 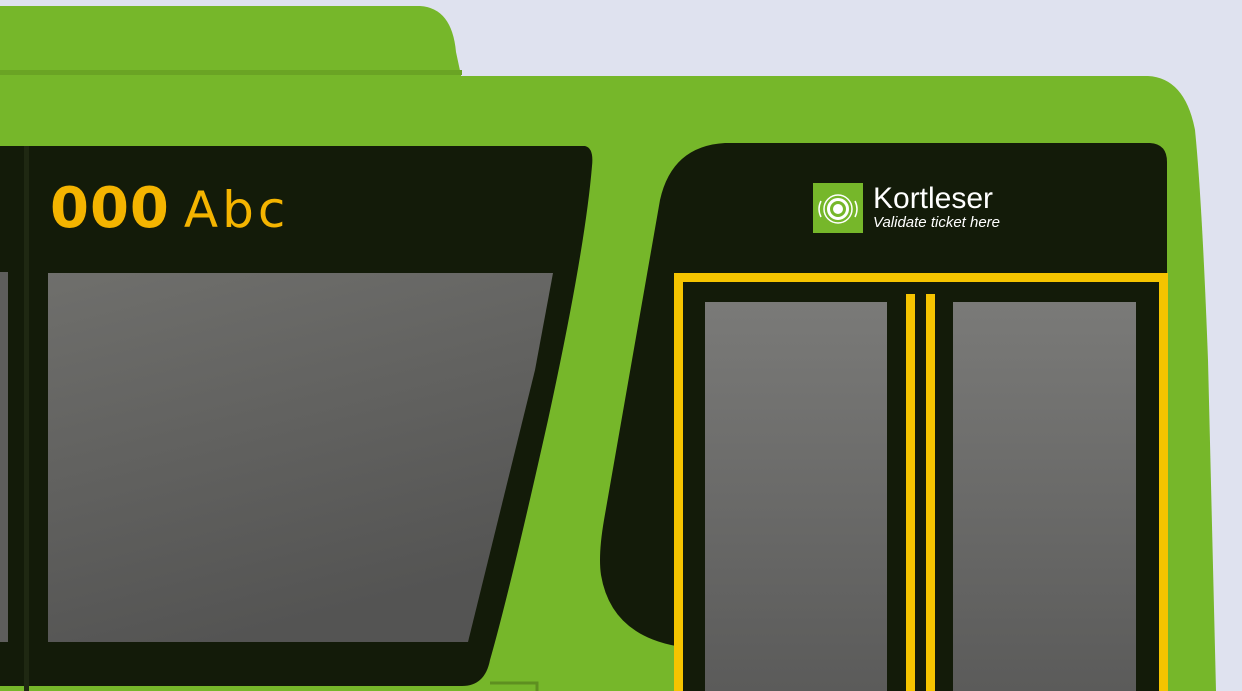 I want to click on door-seal-left, so click(x=910, y=492).